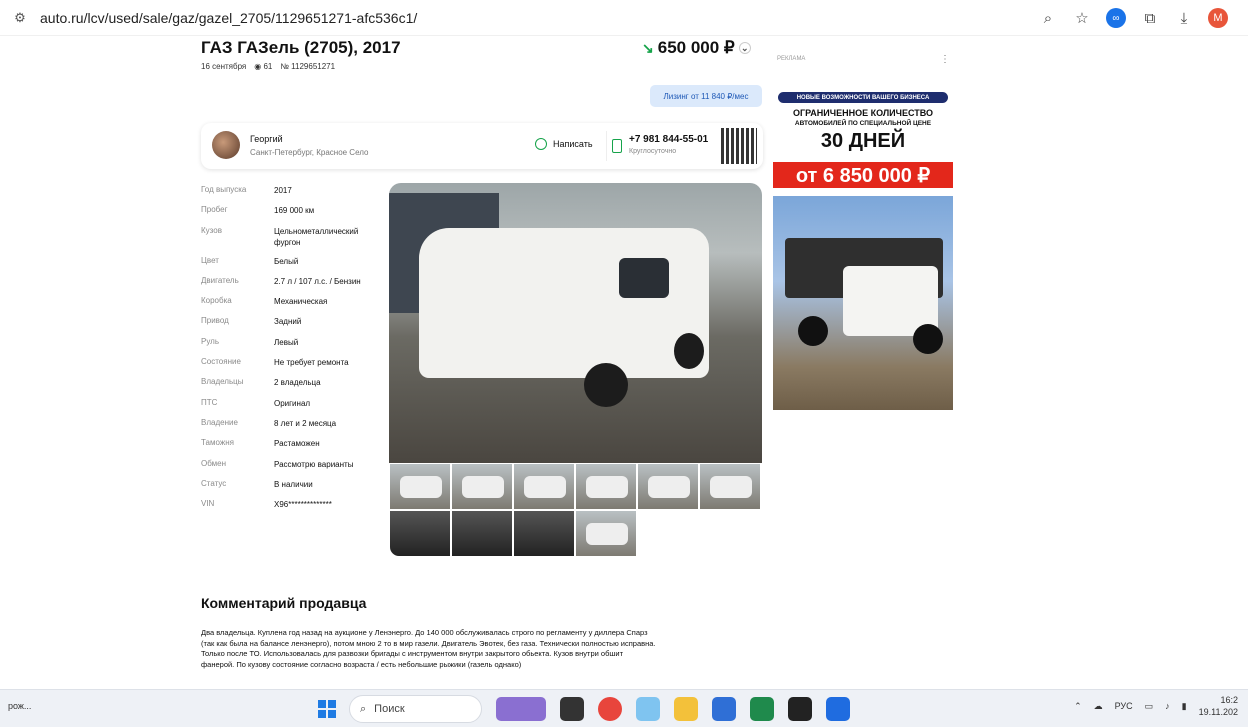 This screenshot has width=1248, height=727. I want to click on spec-row: Руль Левый, so click(290, 347).